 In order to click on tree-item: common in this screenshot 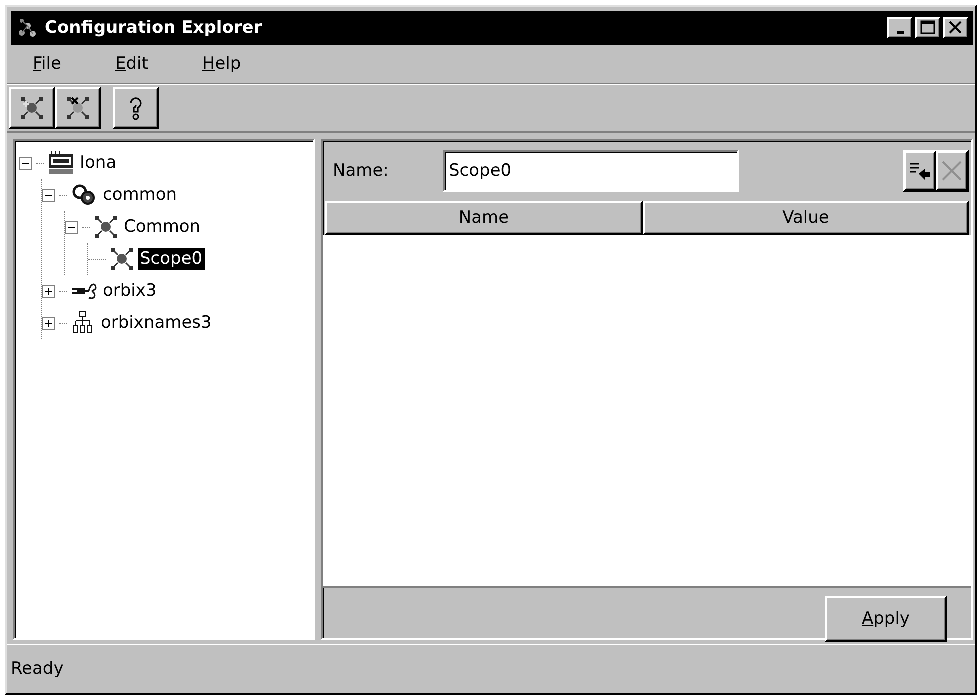, I will do `click(140, 195)`.